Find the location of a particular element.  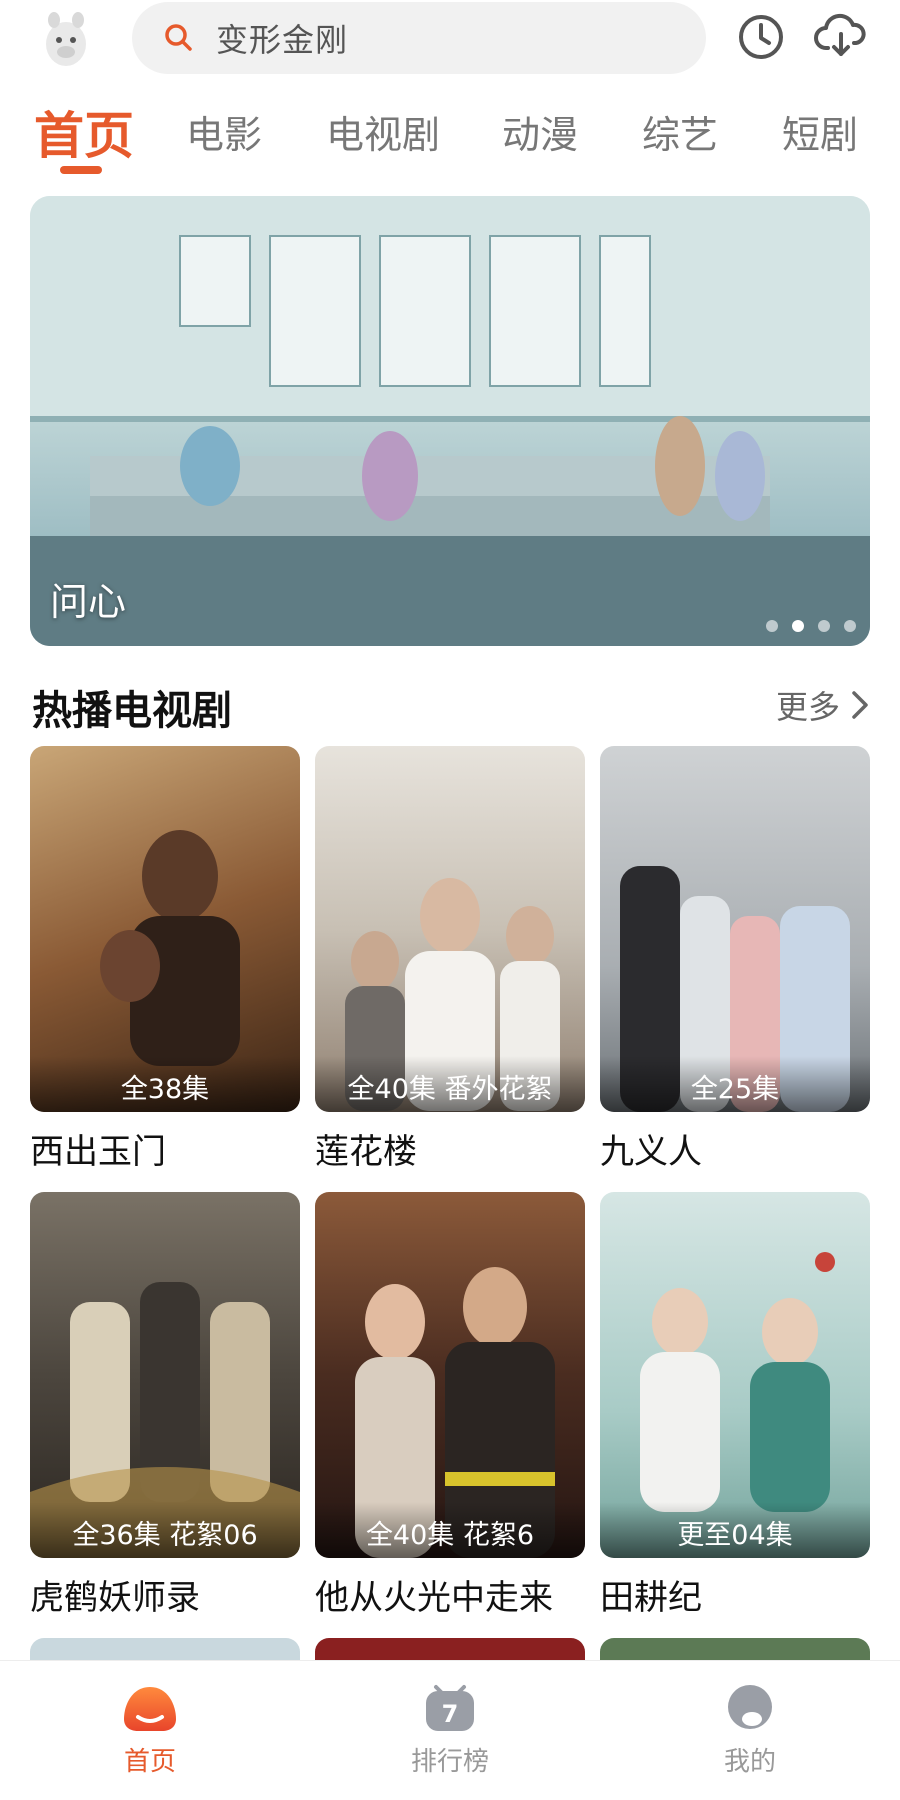

episode-badge: 全25集 is located at coordinates (735, 1084).